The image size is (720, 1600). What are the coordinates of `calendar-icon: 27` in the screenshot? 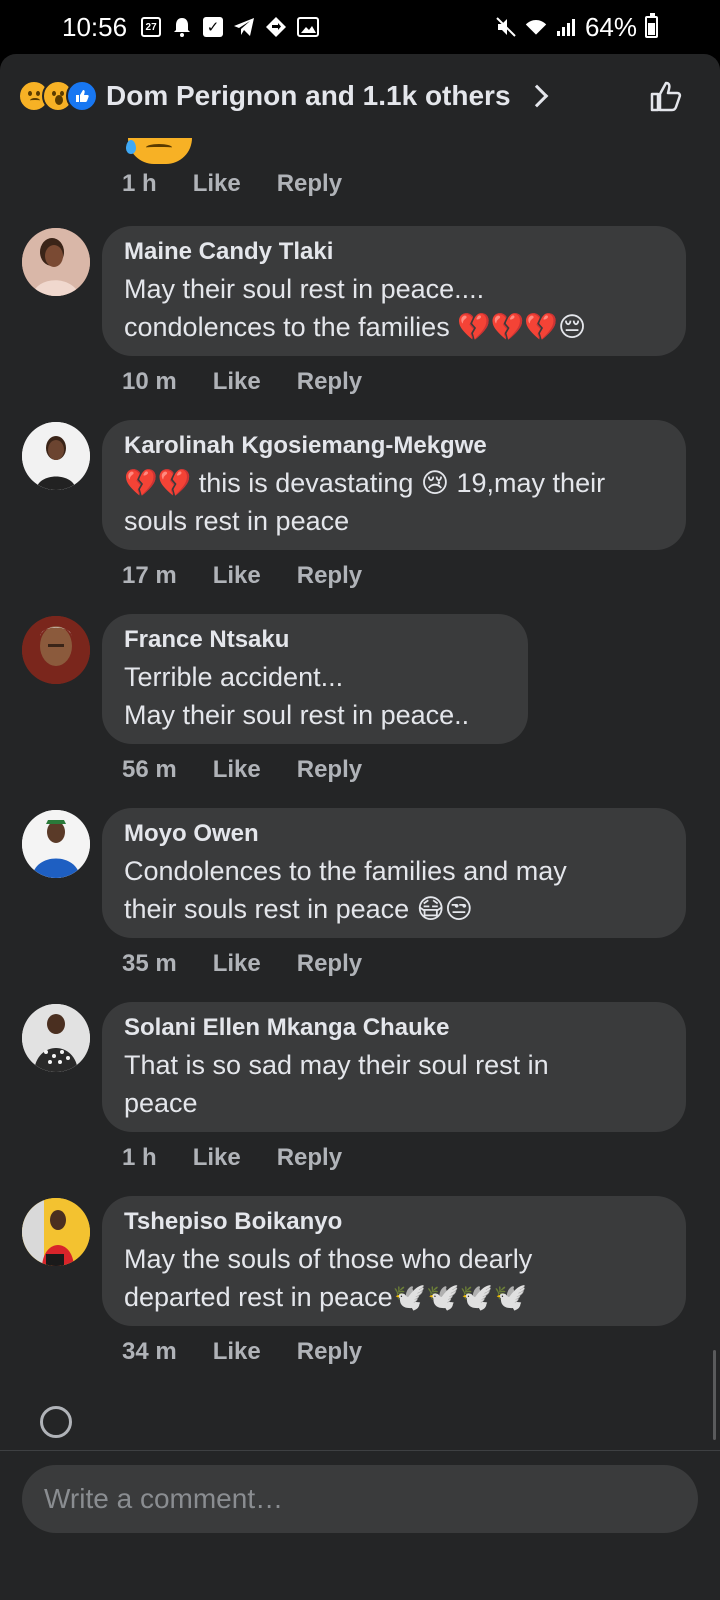 It's located at (151, 27).